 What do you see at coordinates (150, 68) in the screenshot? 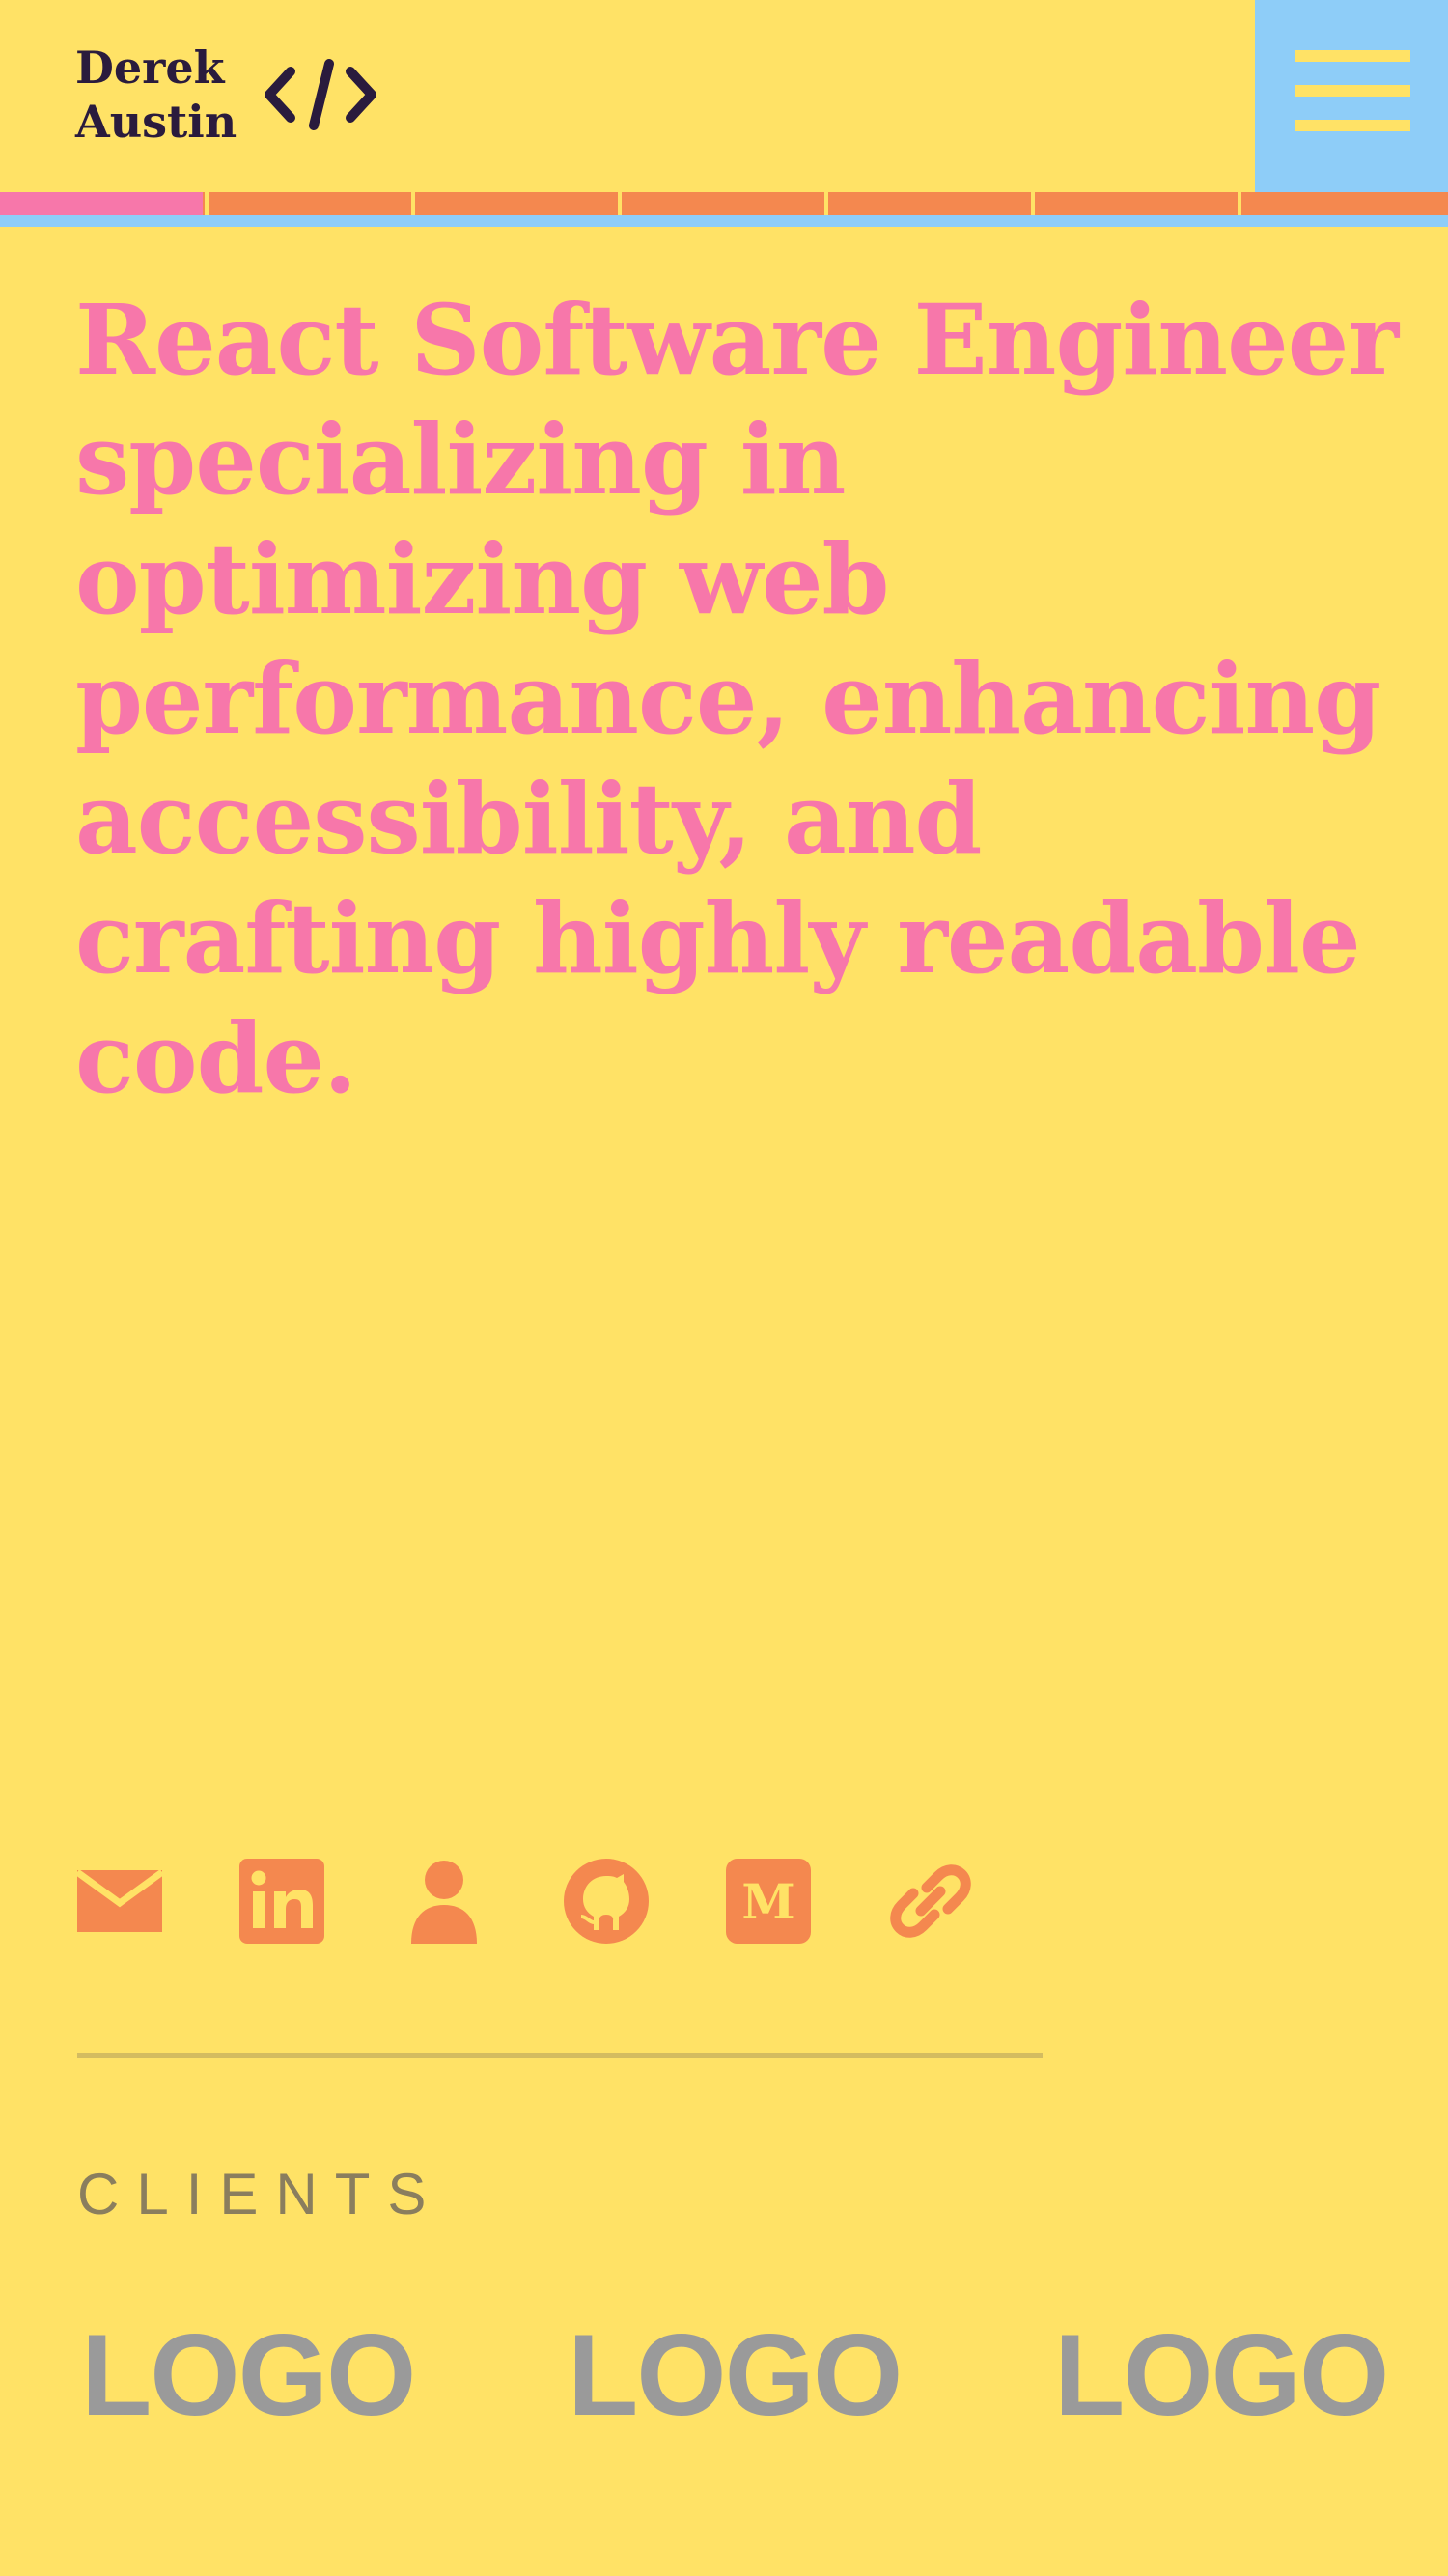
I see `brand-first-name: Derek` at bounding box center [150, 68].